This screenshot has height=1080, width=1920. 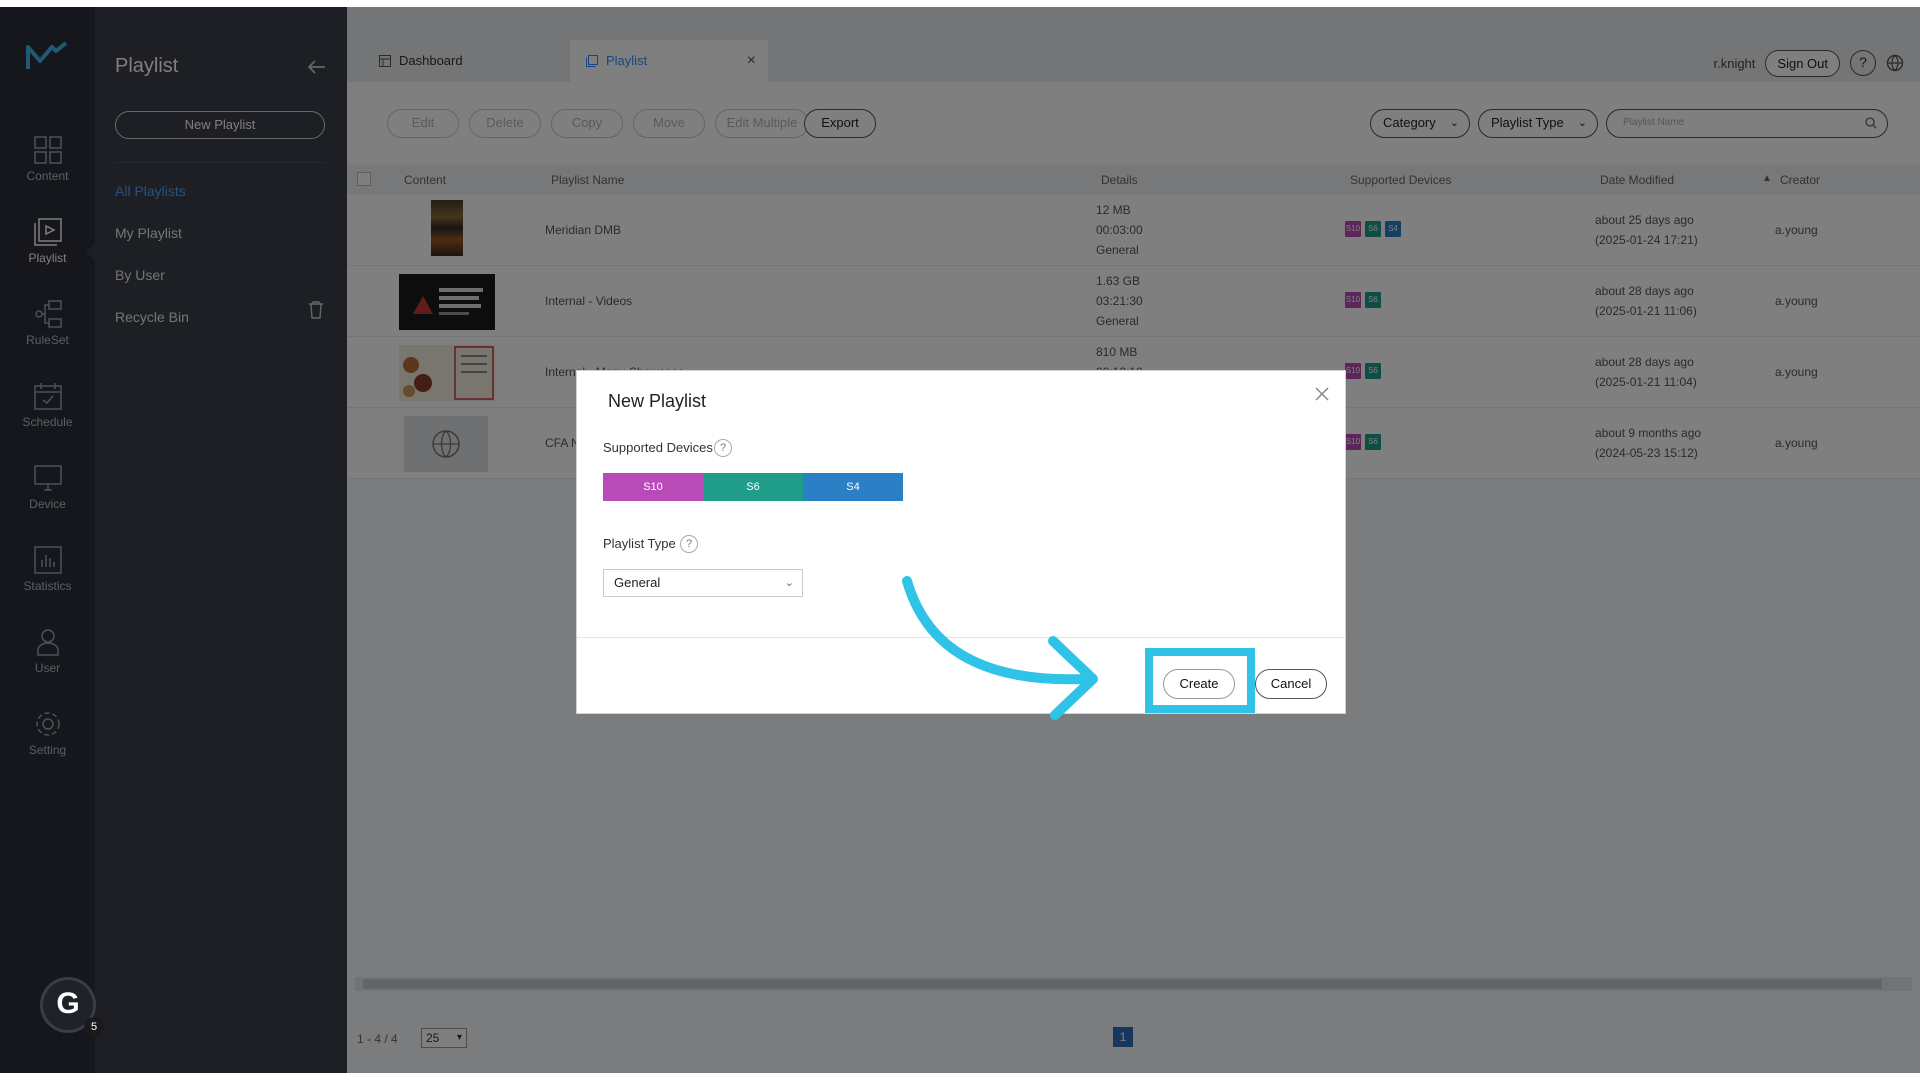 I want to click on device-toggle-s4: S4, so click(x=853, y=487).